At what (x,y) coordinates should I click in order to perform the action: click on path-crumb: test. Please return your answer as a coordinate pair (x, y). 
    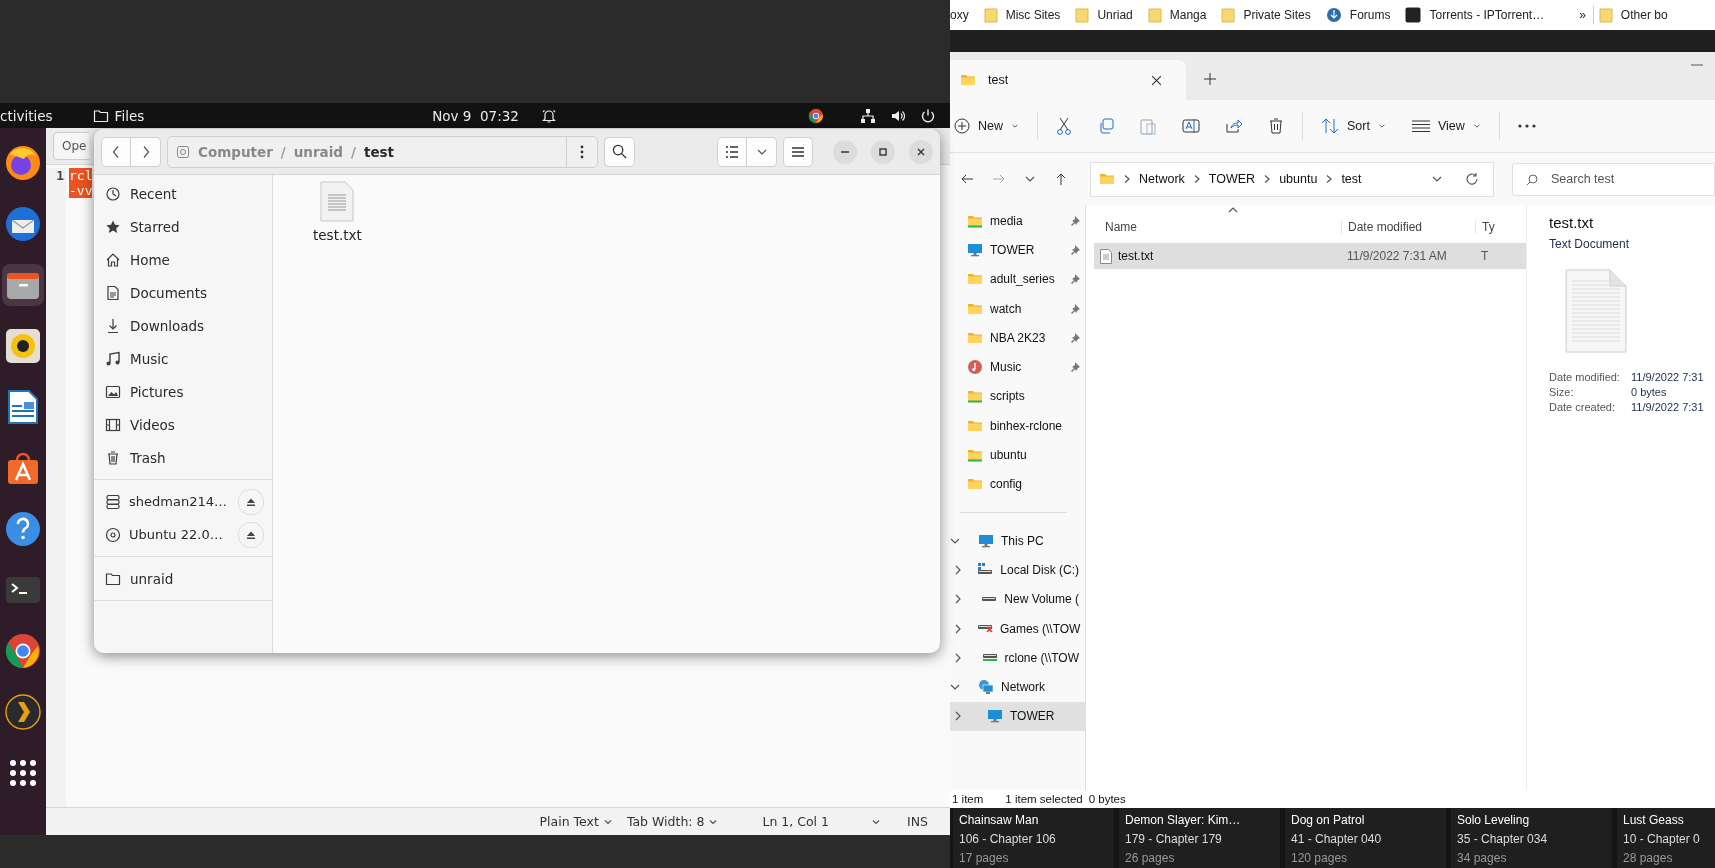
    Looking at the image, I should click on (379, 151).